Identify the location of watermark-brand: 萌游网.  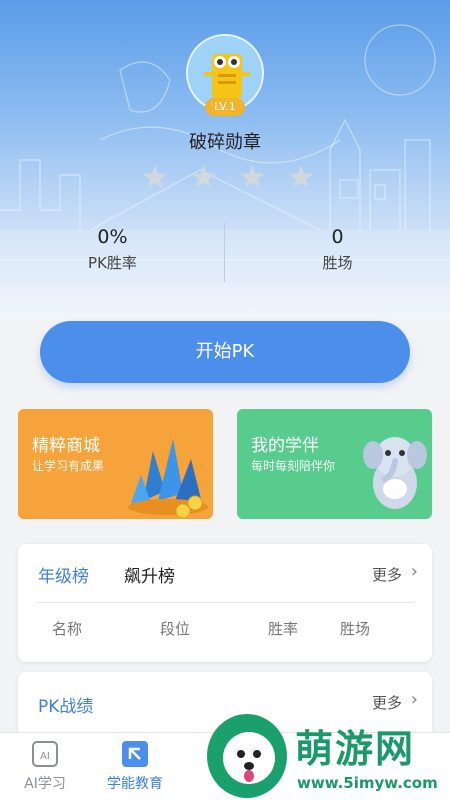
(355, 749).